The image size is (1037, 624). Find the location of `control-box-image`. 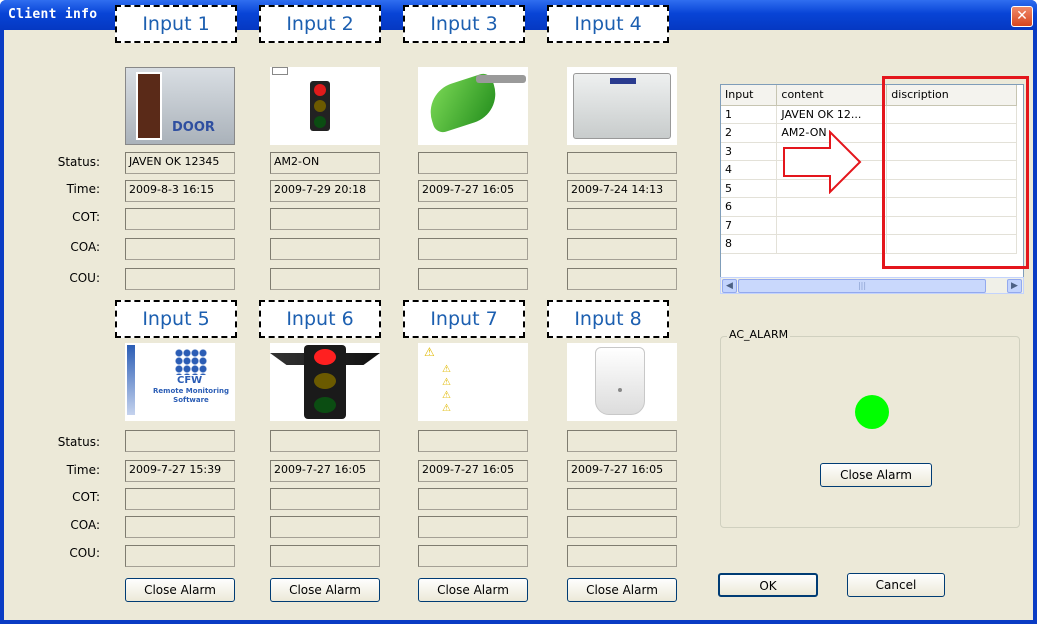

control-box-image is located at coordinates (622, 106).